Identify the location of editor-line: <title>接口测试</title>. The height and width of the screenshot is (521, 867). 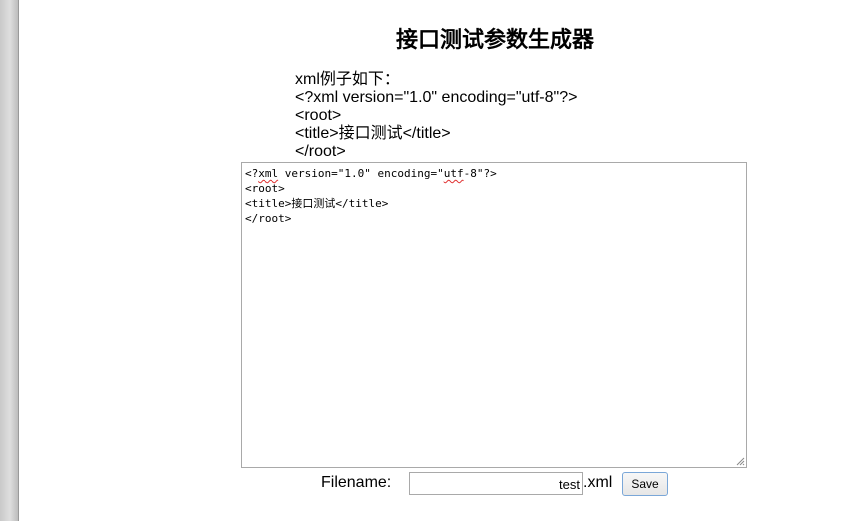
(317, 203).